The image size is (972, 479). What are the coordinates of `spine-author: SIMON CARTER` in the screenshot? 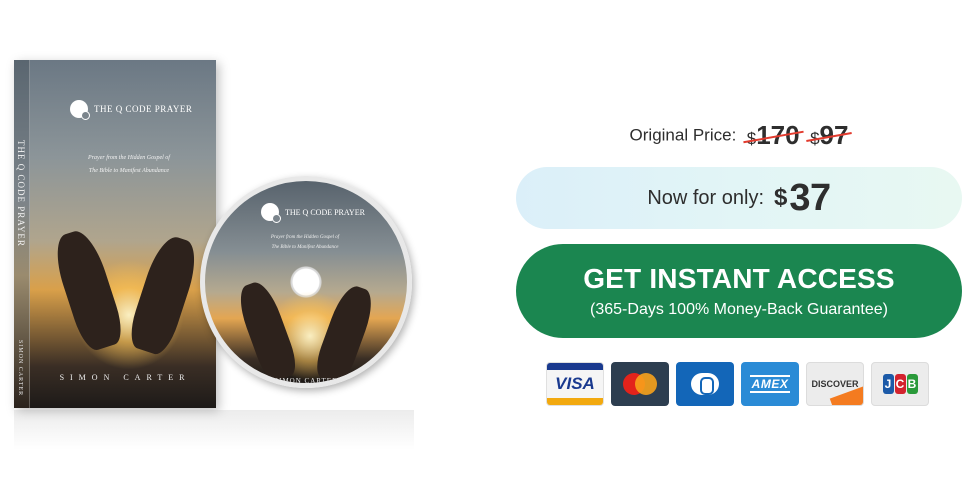 It's located at (20, 368).